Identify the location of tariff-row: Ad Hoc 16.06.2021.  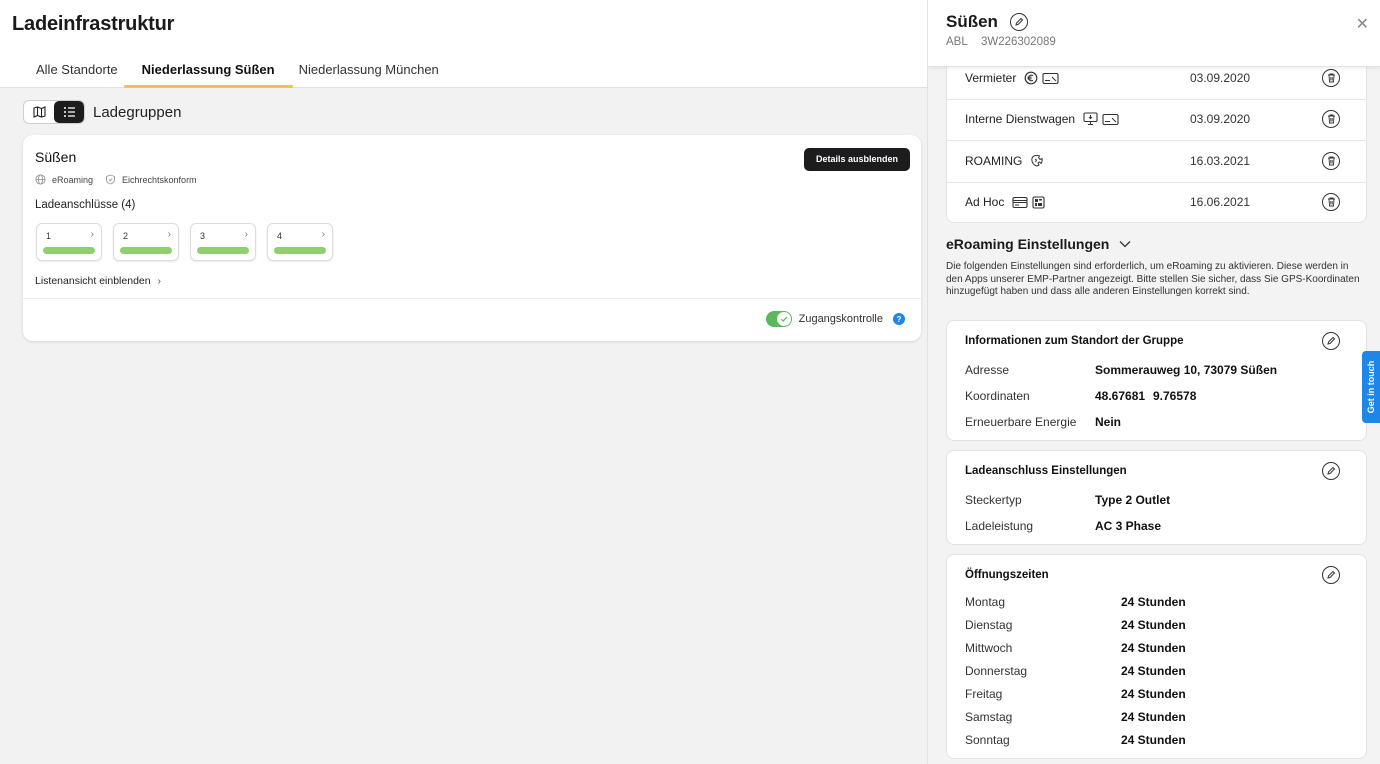
(1156, 203).